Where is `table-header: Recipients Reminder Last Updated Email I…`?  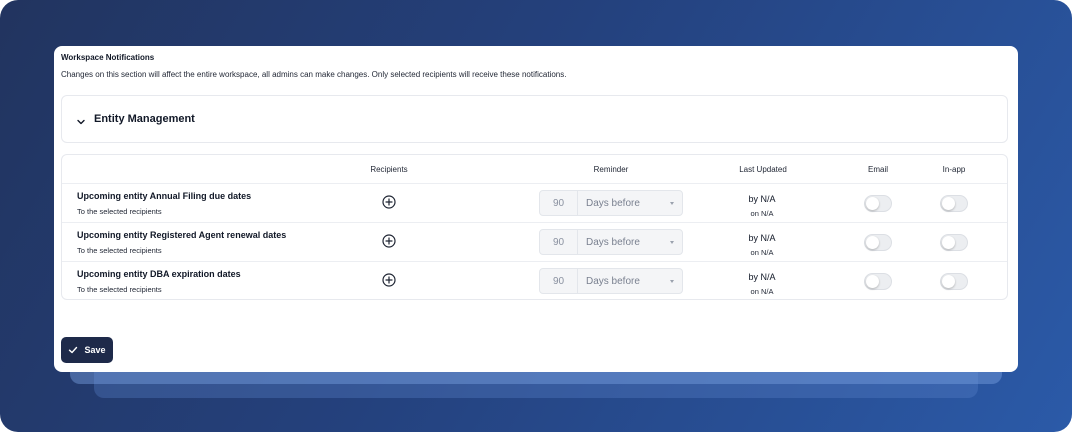
table-header: Recipients Reminder Last Updated Email I… is located at coordinates (534, 169).